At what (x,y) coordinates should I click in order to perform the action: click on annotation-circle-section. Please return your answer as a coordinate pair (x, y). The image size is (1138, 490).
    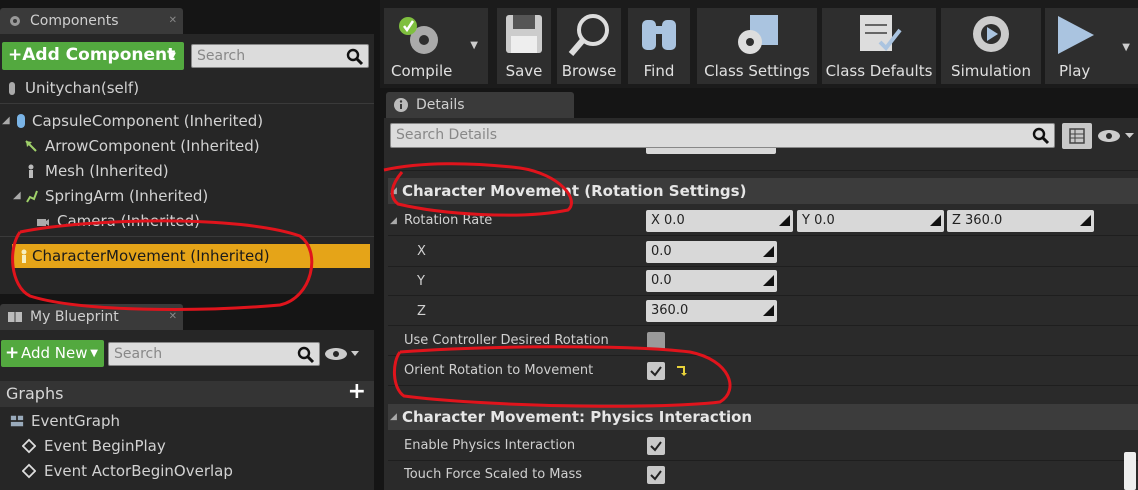
    Looking at the image, I should click on (478, 189).